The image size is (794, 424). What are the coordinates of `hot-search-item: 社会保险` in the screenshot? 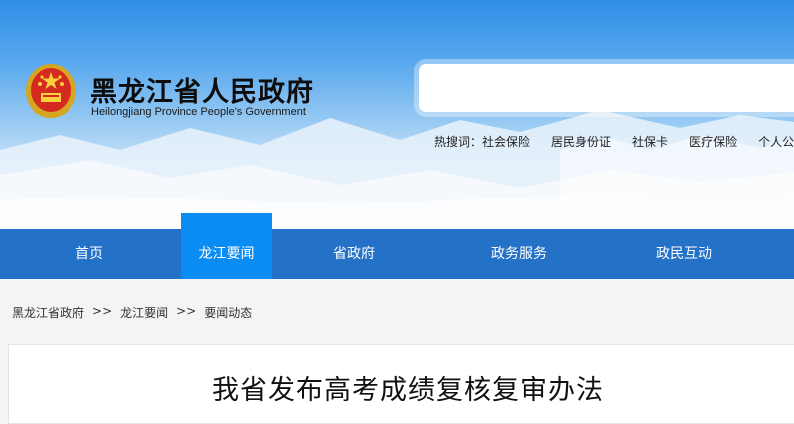 It's located at (506, 141).